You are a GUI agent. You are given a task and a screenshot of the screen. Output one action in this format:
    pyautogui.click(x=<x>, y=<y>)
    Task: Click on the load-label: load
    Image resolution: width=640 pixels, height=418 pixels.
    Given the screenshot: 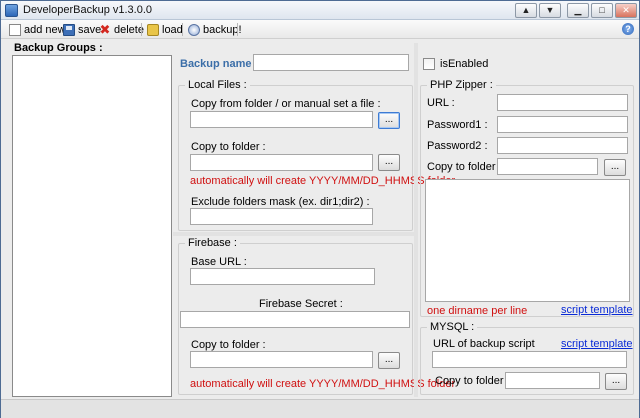 What is the action you would take?
    pyautogui.click(x=172, y=29)
    